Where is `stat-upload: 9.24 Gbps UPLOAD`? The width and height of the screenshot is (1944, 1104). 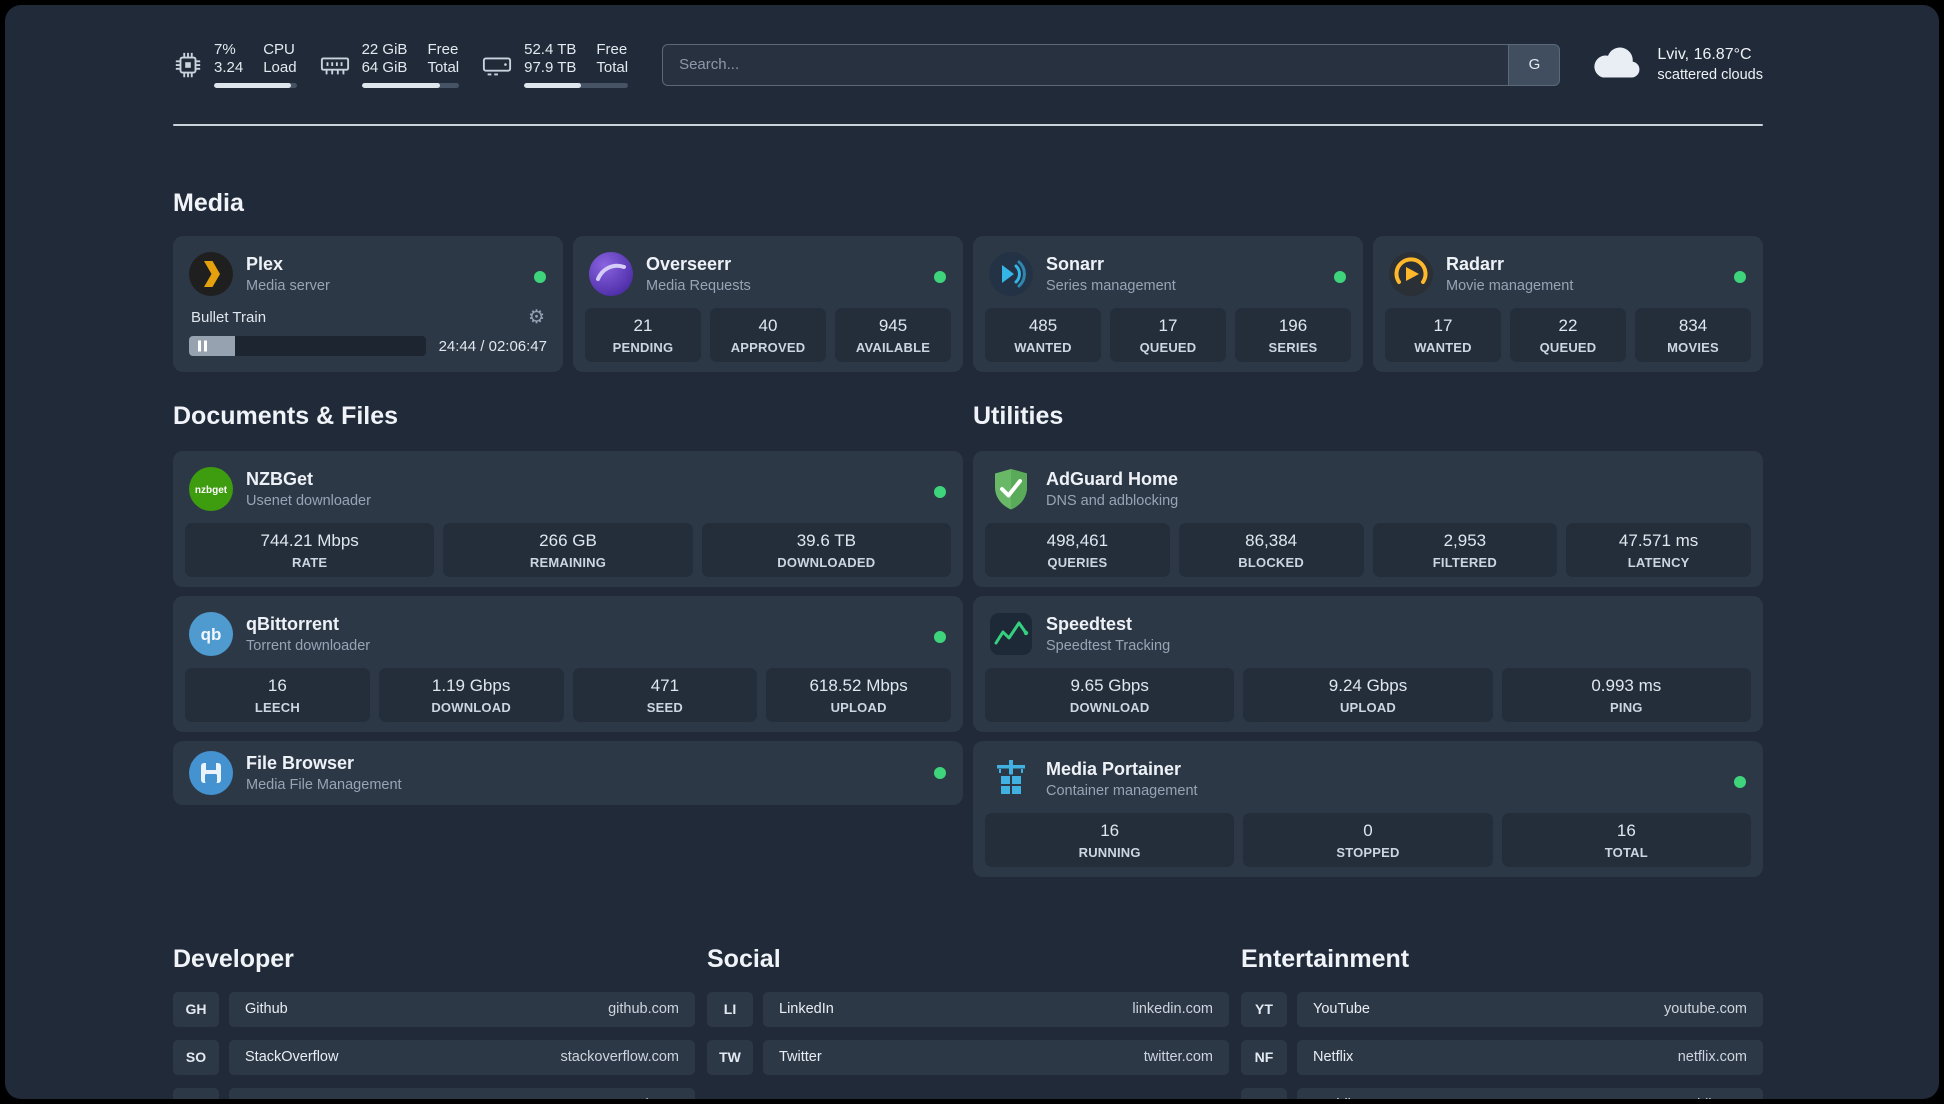 stat-upload: 9.24 Gbps UPLOAD is located at coordinates (1368, 694).